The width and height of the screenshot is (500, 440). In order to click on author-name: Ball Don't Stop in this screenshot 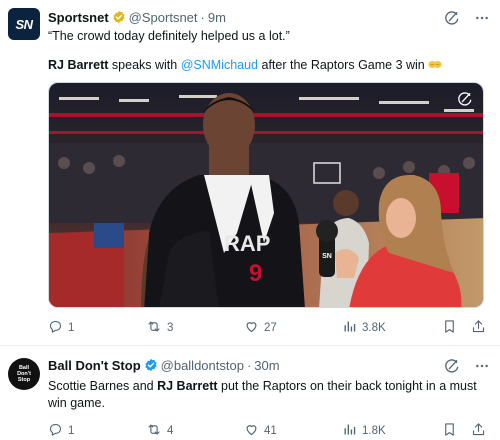, I will do `click(94, 365)`.